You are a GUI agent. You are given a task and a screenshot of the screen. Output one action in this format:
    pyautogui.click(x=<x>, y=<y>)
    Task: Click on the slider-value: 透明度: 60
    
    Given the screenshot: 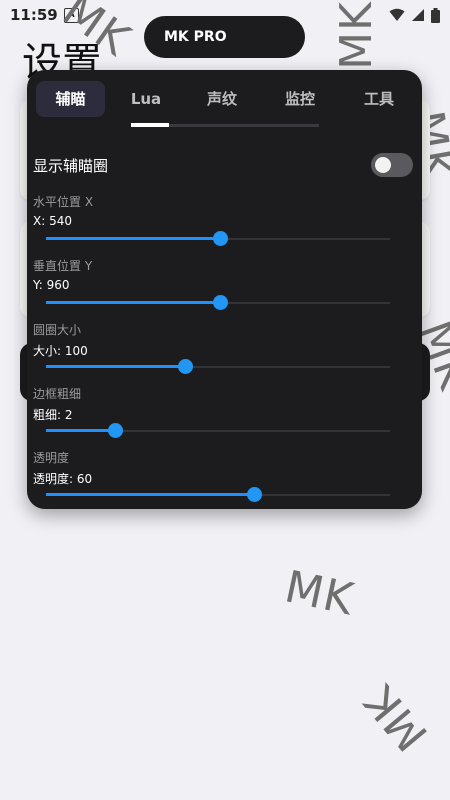 What is the action you would take?
    pyautogui.click(x=63, y=479)
    